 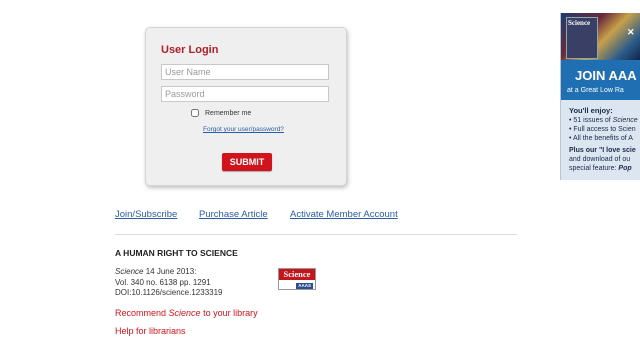 What do you see at coordinates (171, 271) in the screenshot?
I see `issue-date: 14 June 2013:` at bounding box center [171, 271].